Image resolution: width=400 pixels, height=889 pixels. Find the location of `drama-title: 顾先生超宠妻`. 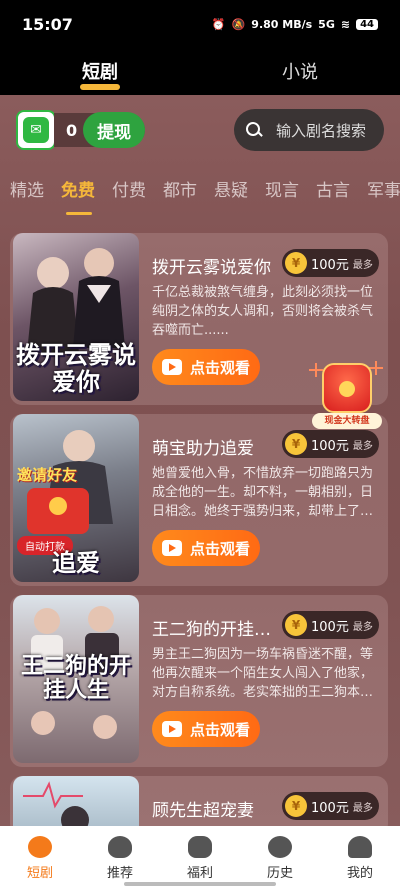

drama-title: 顾先生超宠妻 is located at coordinates (216, 808).